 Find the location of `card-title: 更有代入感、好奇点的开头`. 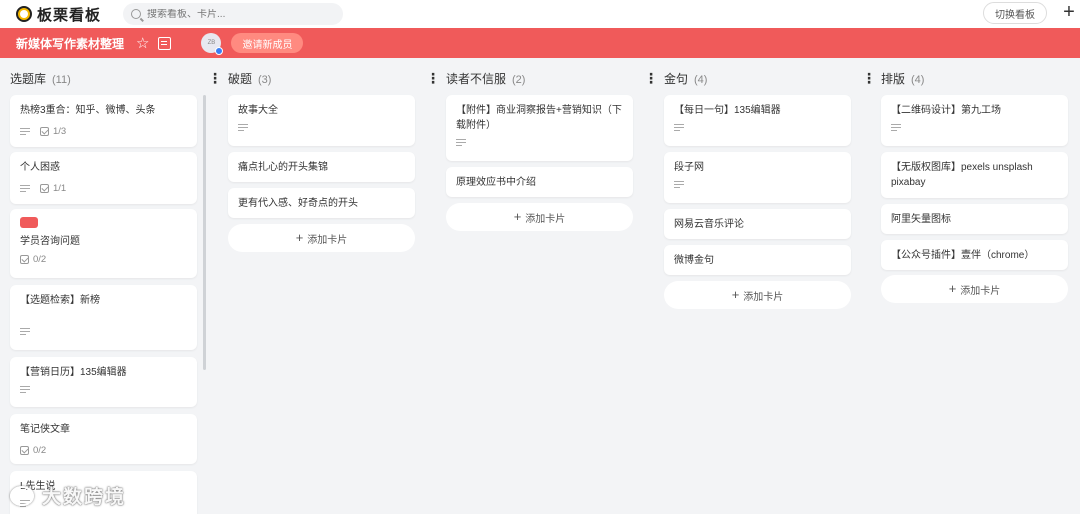

card-title: 更有代入感、好奇点的开头 is located at coordinates (298, 203).